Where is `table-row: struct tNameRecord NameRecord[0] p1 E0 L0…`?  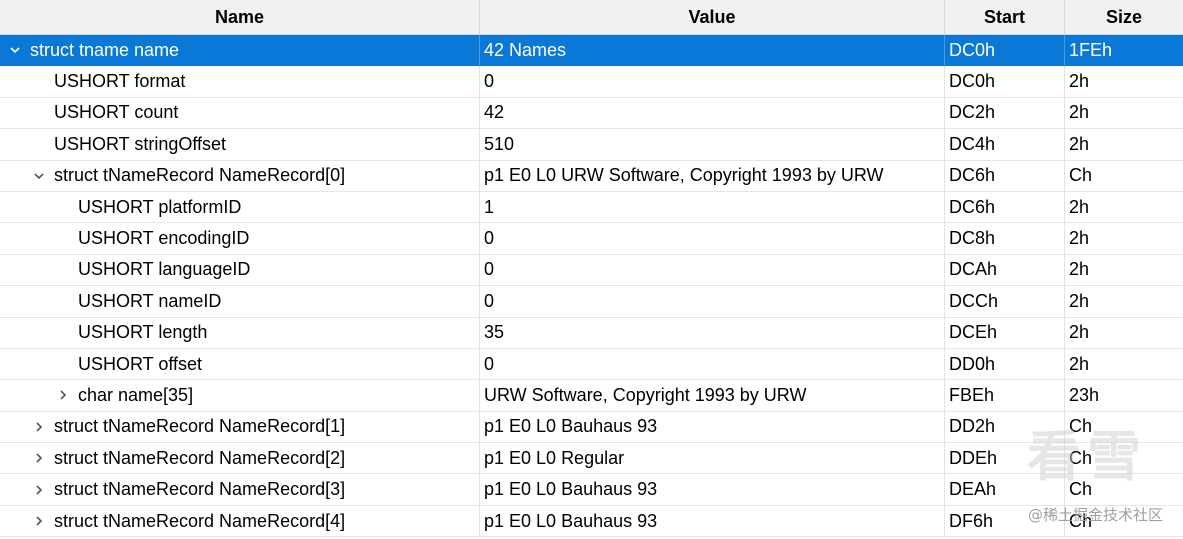
table-row: struct tNameRecord NameRecord[0] p1 E0 L0… is located at coordinates (591, 176).